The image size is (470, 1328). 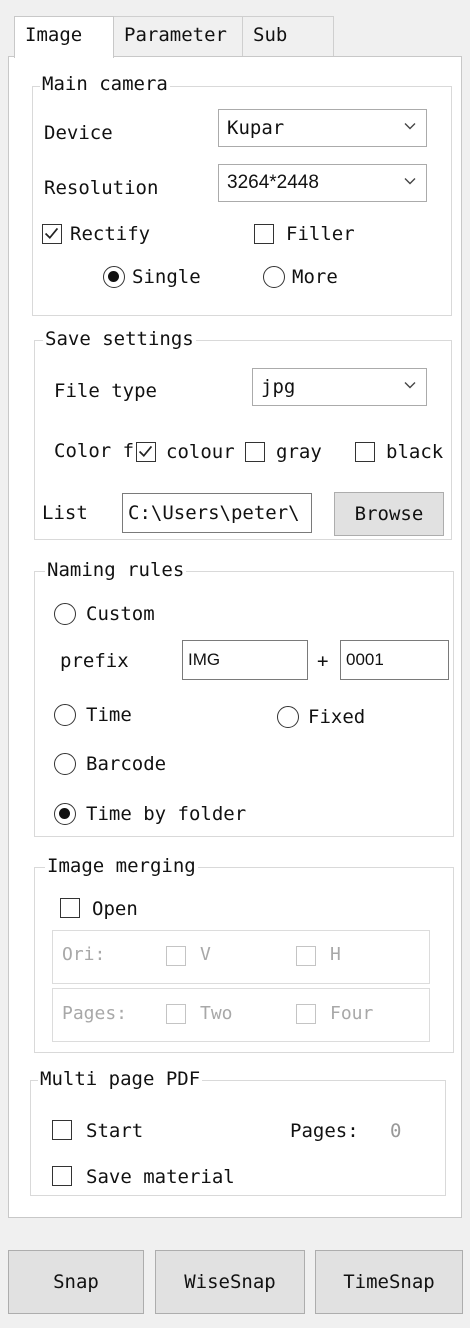 I want to click on gray-checkbox, so click(x=255, y=452).